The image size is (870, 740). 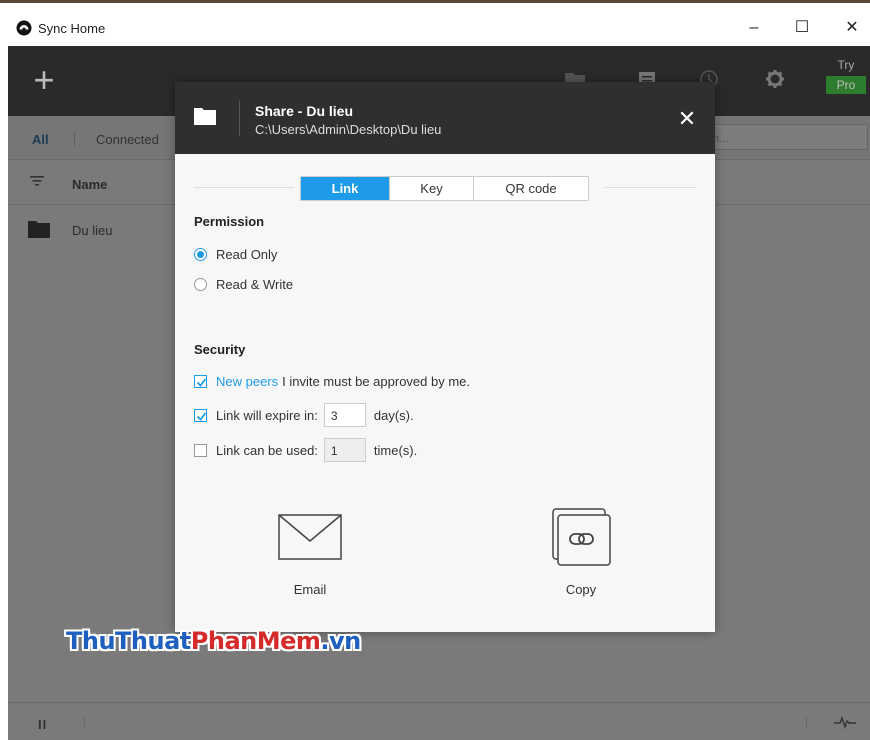 What do you see at coordinates (89, 184) in the screenshot?
I see `name-column-header: Name` at bounding box center [89, 184].